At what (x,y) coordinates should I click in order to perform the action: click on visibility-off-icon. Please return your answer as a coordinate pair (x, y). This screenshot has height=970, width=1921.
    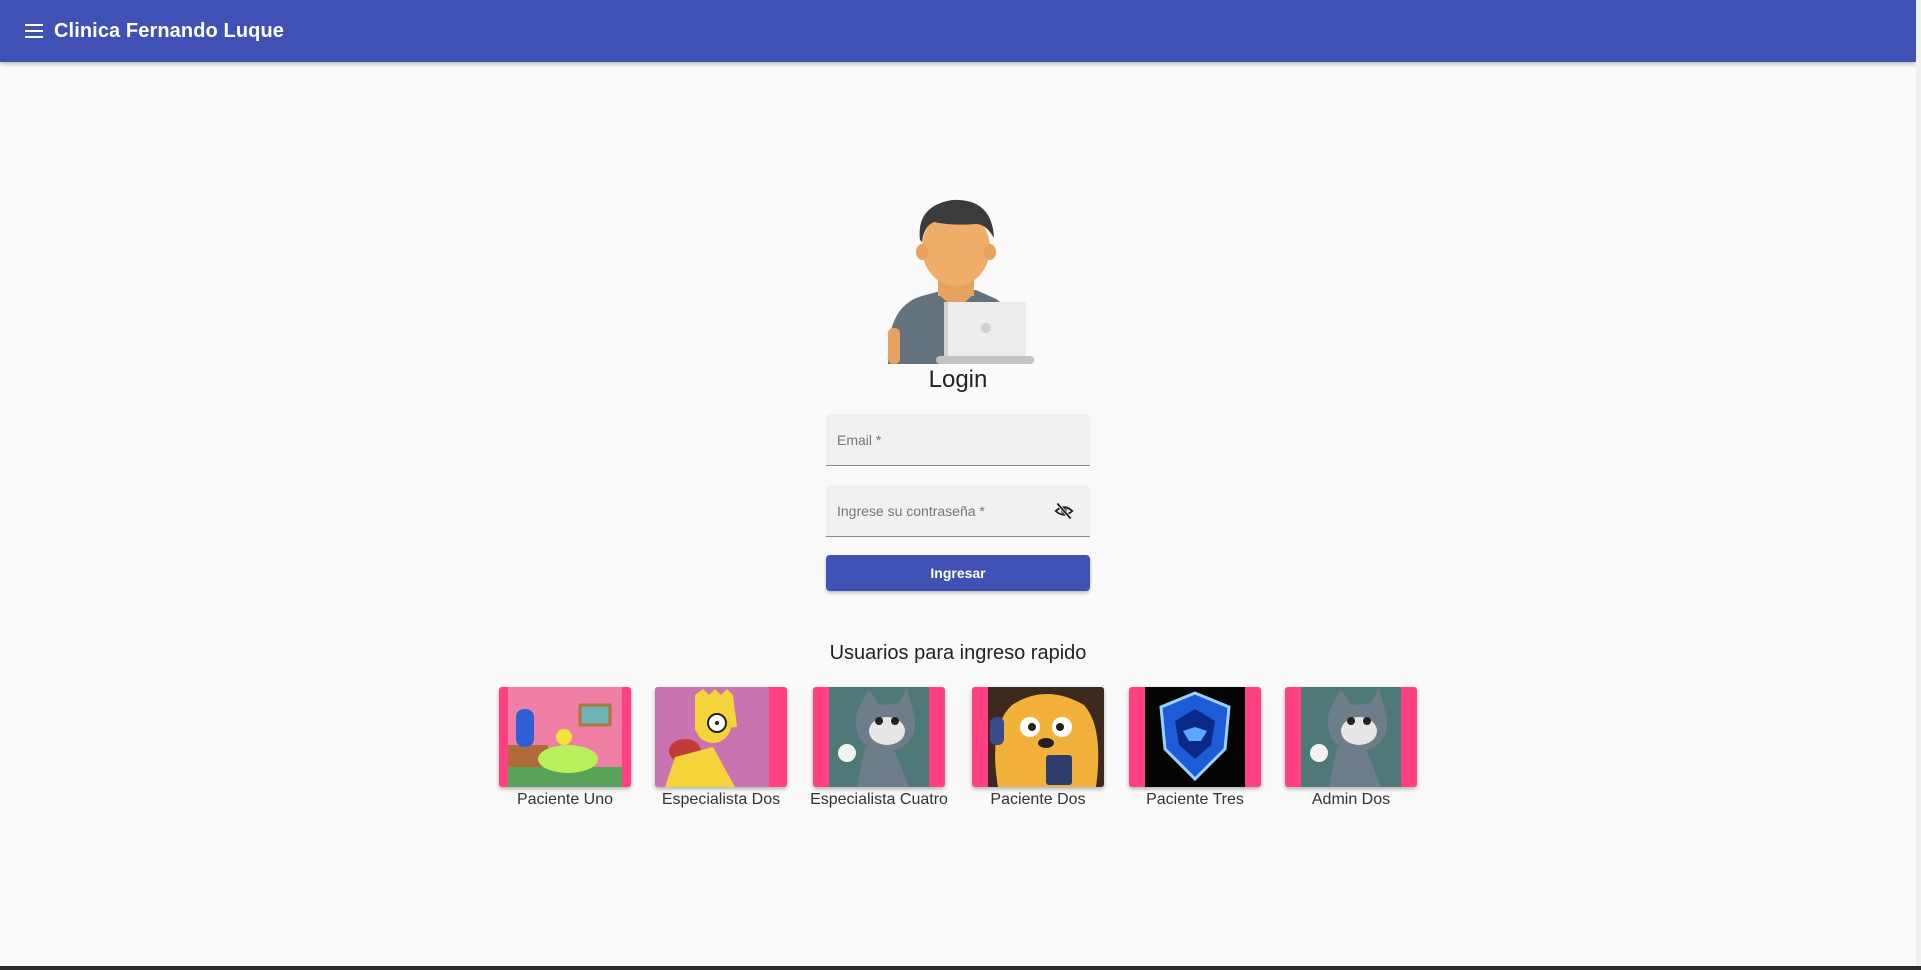
    Looking at the image, I should click on (1064, 511).